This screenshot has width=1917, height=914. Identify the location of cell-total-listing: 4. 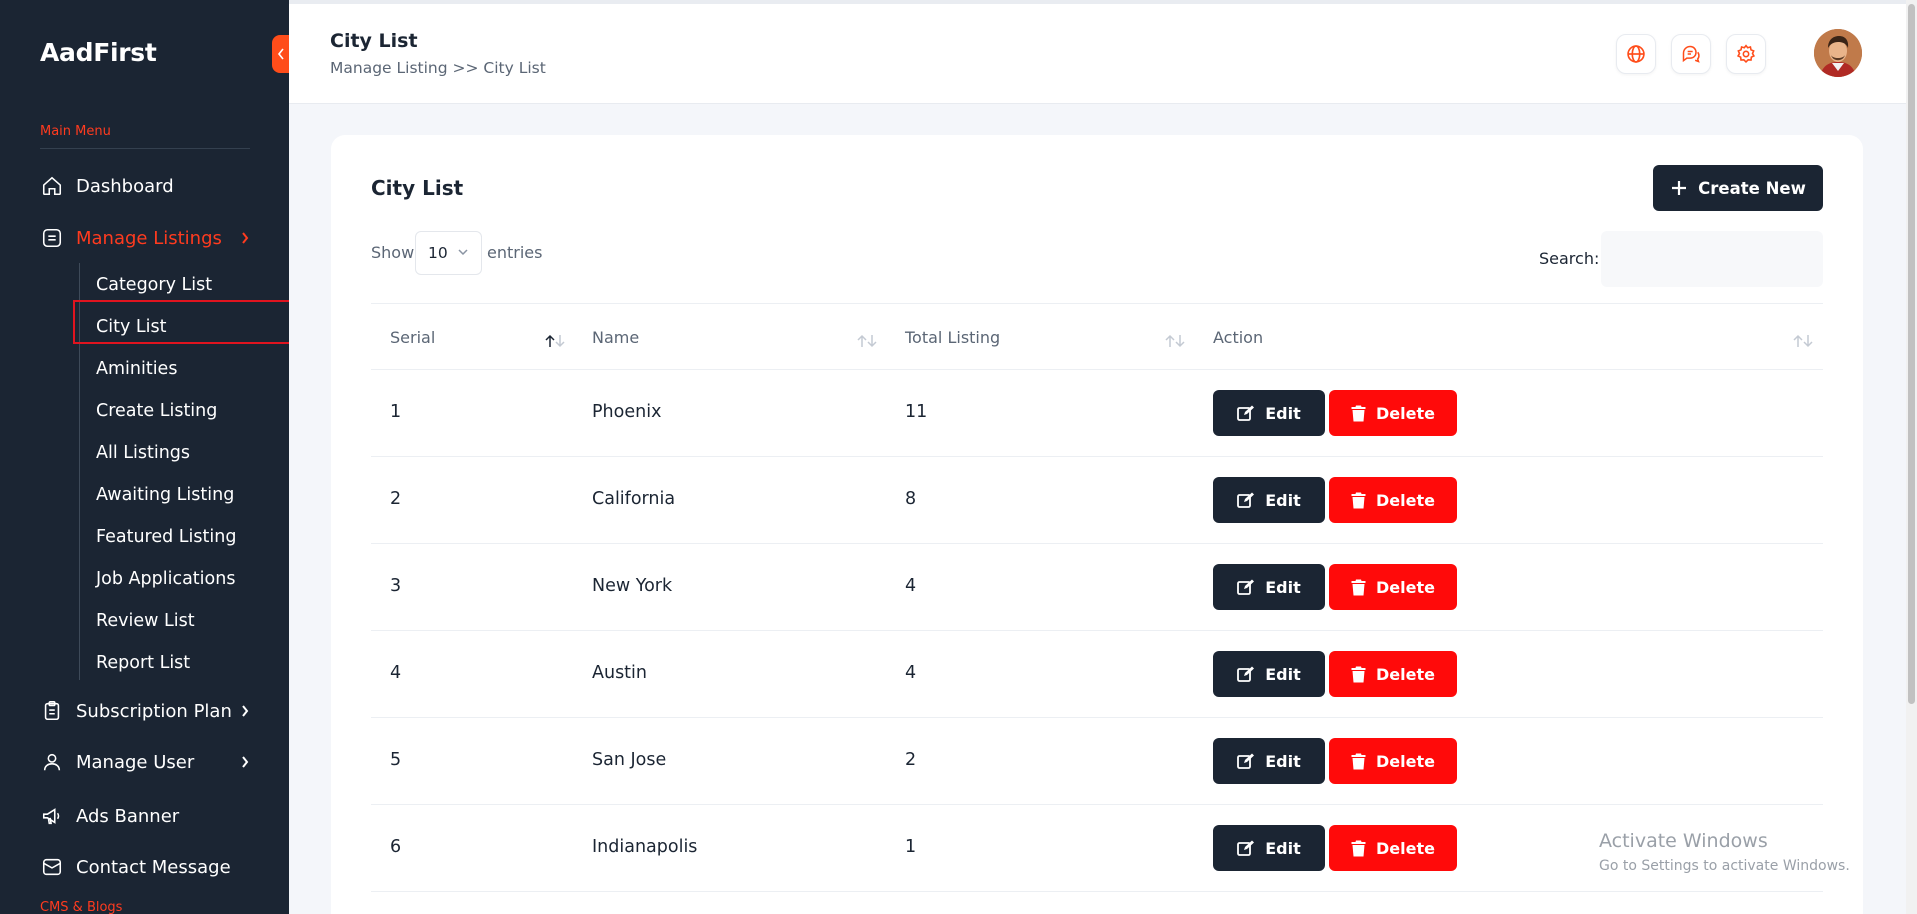
(911, 586).